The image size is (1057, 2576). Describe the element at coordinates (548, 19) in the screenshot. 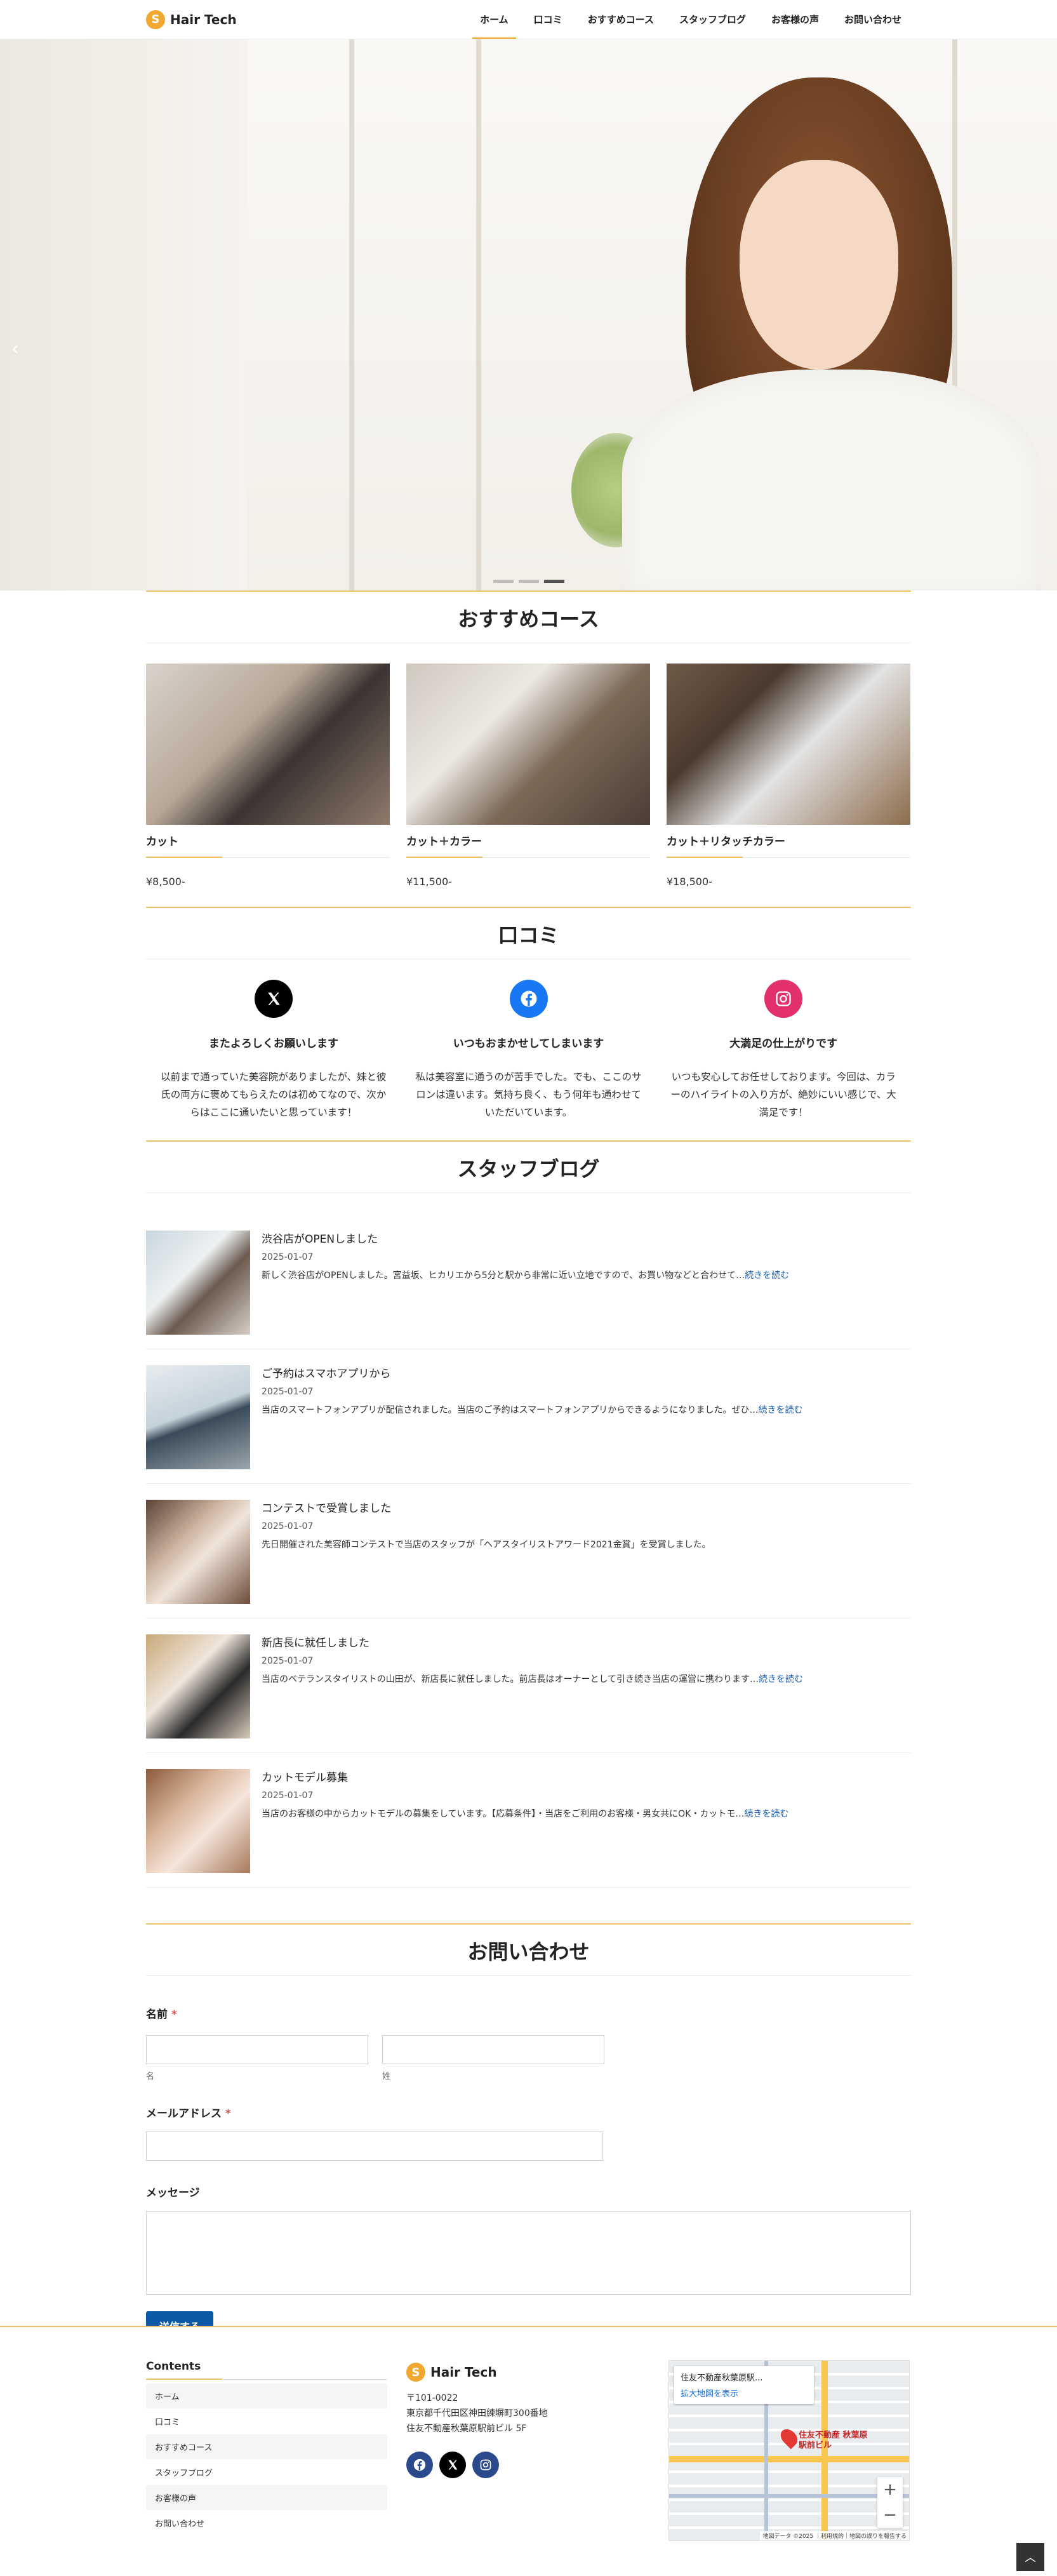

I see `nav-item-reviews: 口コミ` at that location.